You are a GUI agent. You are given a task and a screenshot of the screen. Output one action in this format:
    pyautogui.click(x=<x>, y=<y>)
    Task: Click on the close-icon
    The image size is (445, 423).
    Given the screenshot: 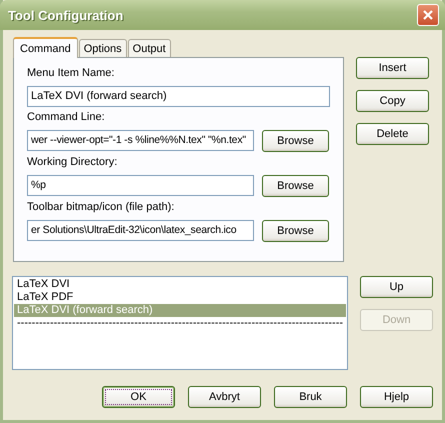 What is the action you would take?
    pyautogui.click(x=428, y=15)
    